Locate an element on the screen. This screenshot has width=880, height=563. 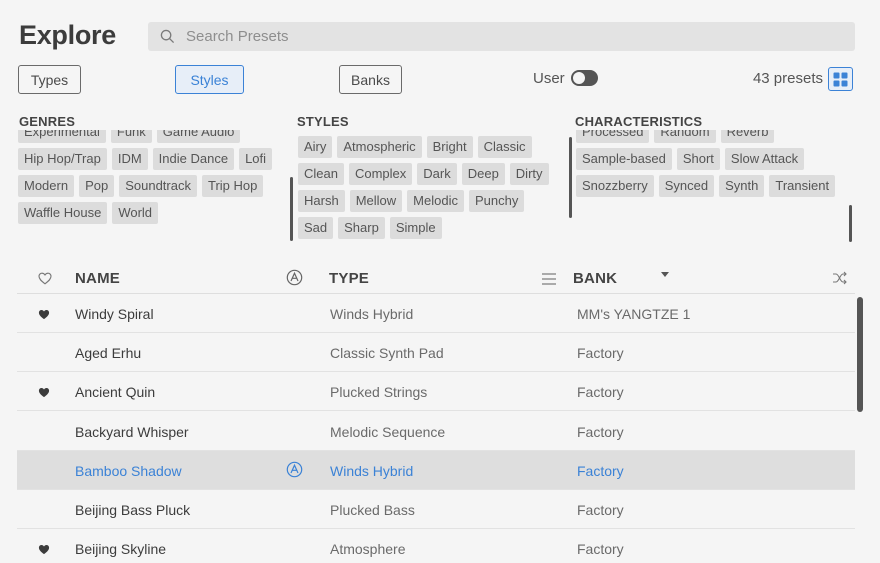
preset-name: Backyard Whisper is located at coordinates (132, 431).